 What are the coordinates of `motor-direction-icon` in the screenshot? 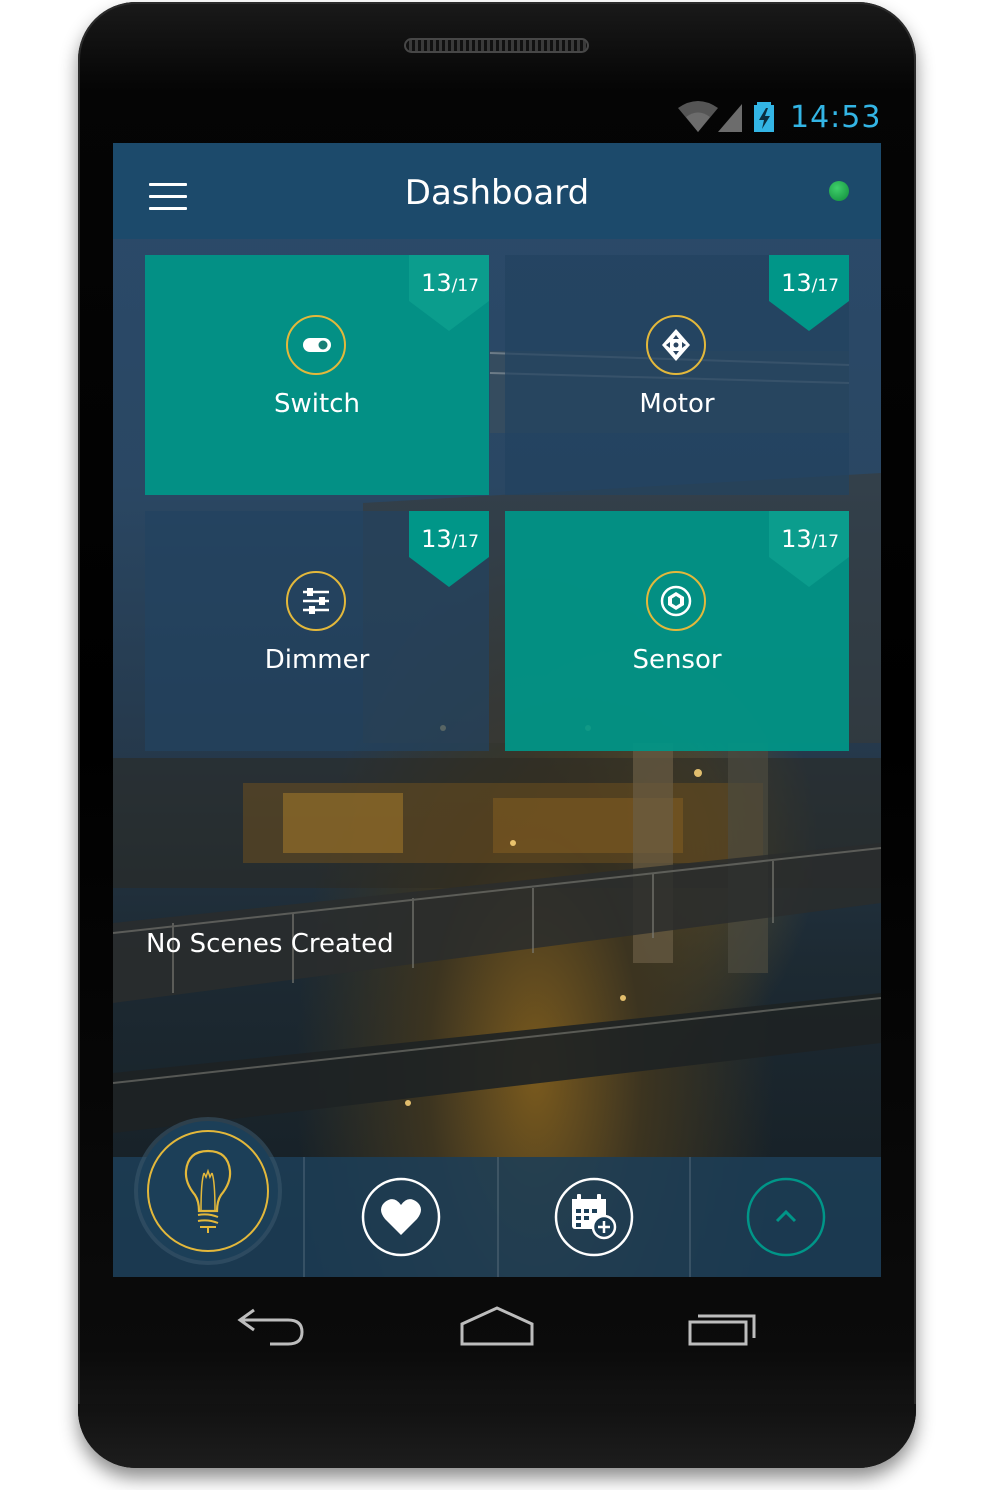 It's located at (676, 345).